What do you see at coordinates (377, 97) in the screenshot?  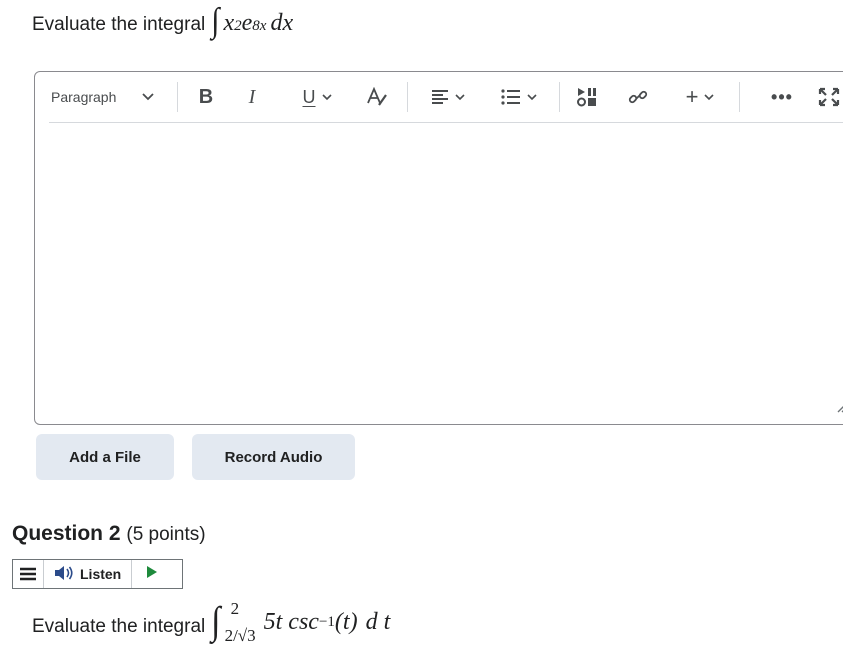 I see `text-color-icon` at bounding box center [377, 97].